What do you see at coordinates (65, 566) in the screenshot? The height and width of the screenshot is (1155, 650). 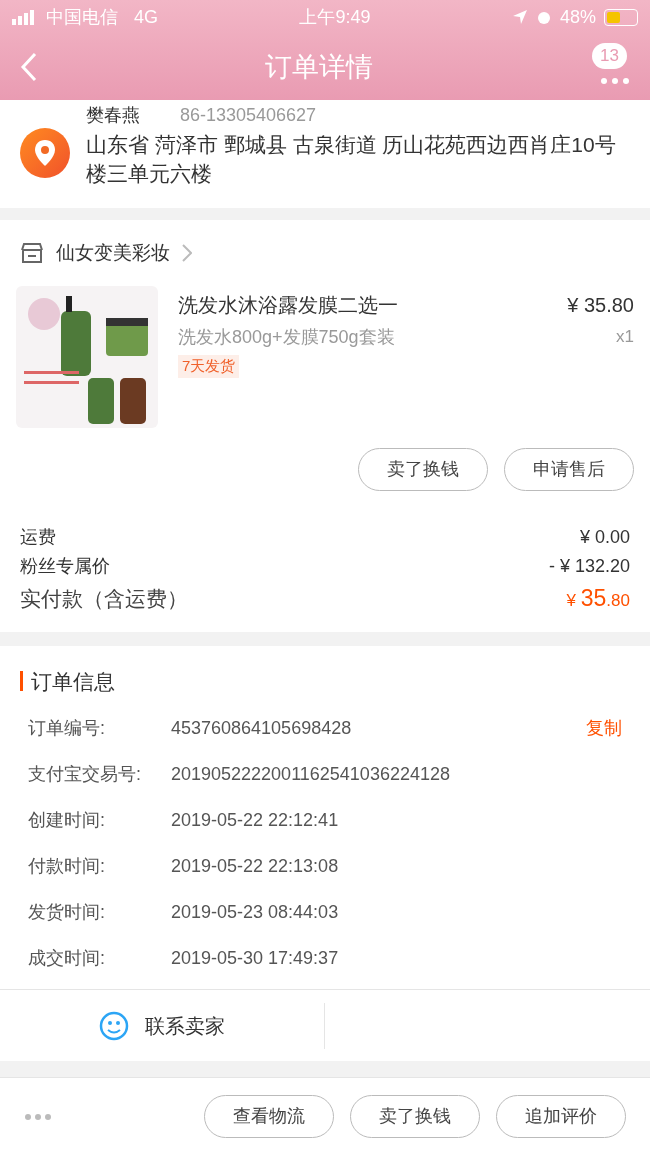 I see `fee-label: 粉丝专属价` at bounding box center [65, 566].